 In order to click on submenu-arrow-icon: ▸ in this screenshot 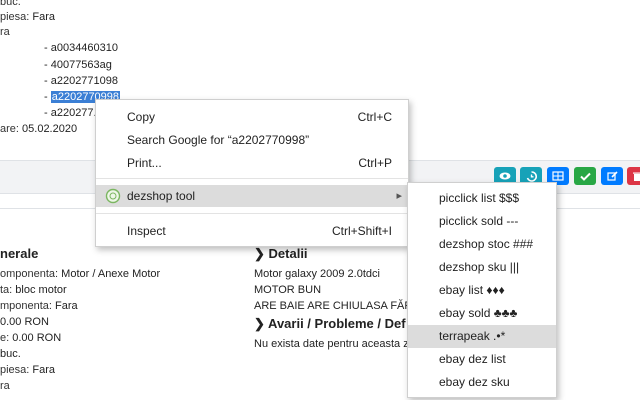, I will do `click(399, 196)`.